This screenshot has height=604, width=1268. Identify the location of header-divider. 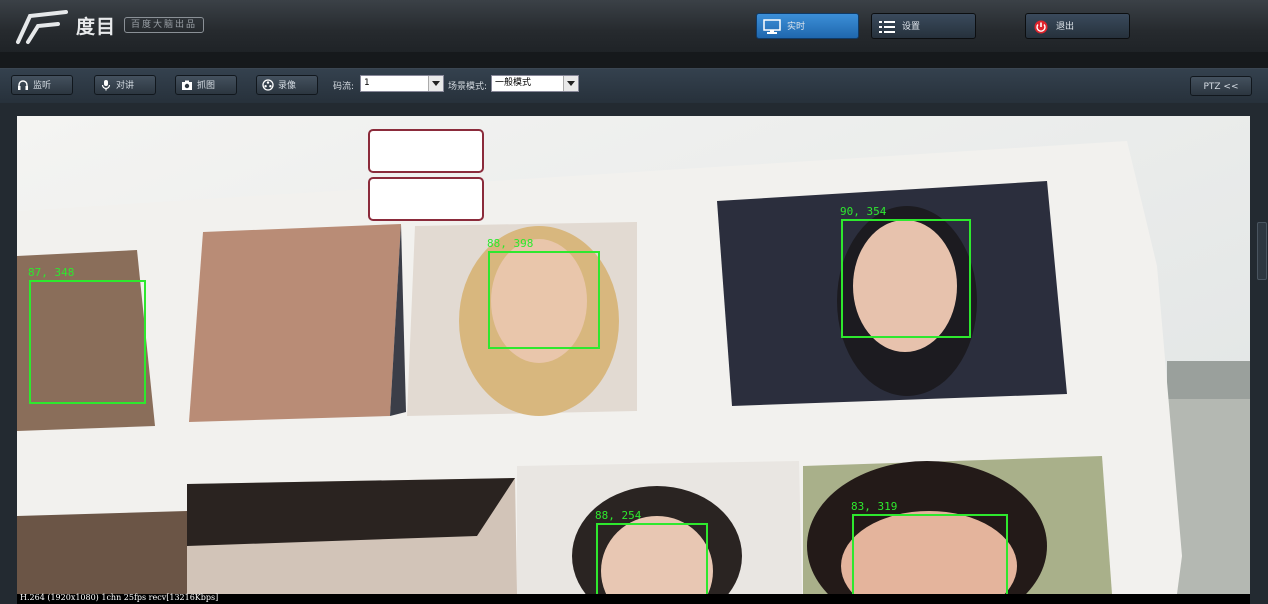
(634, 60).